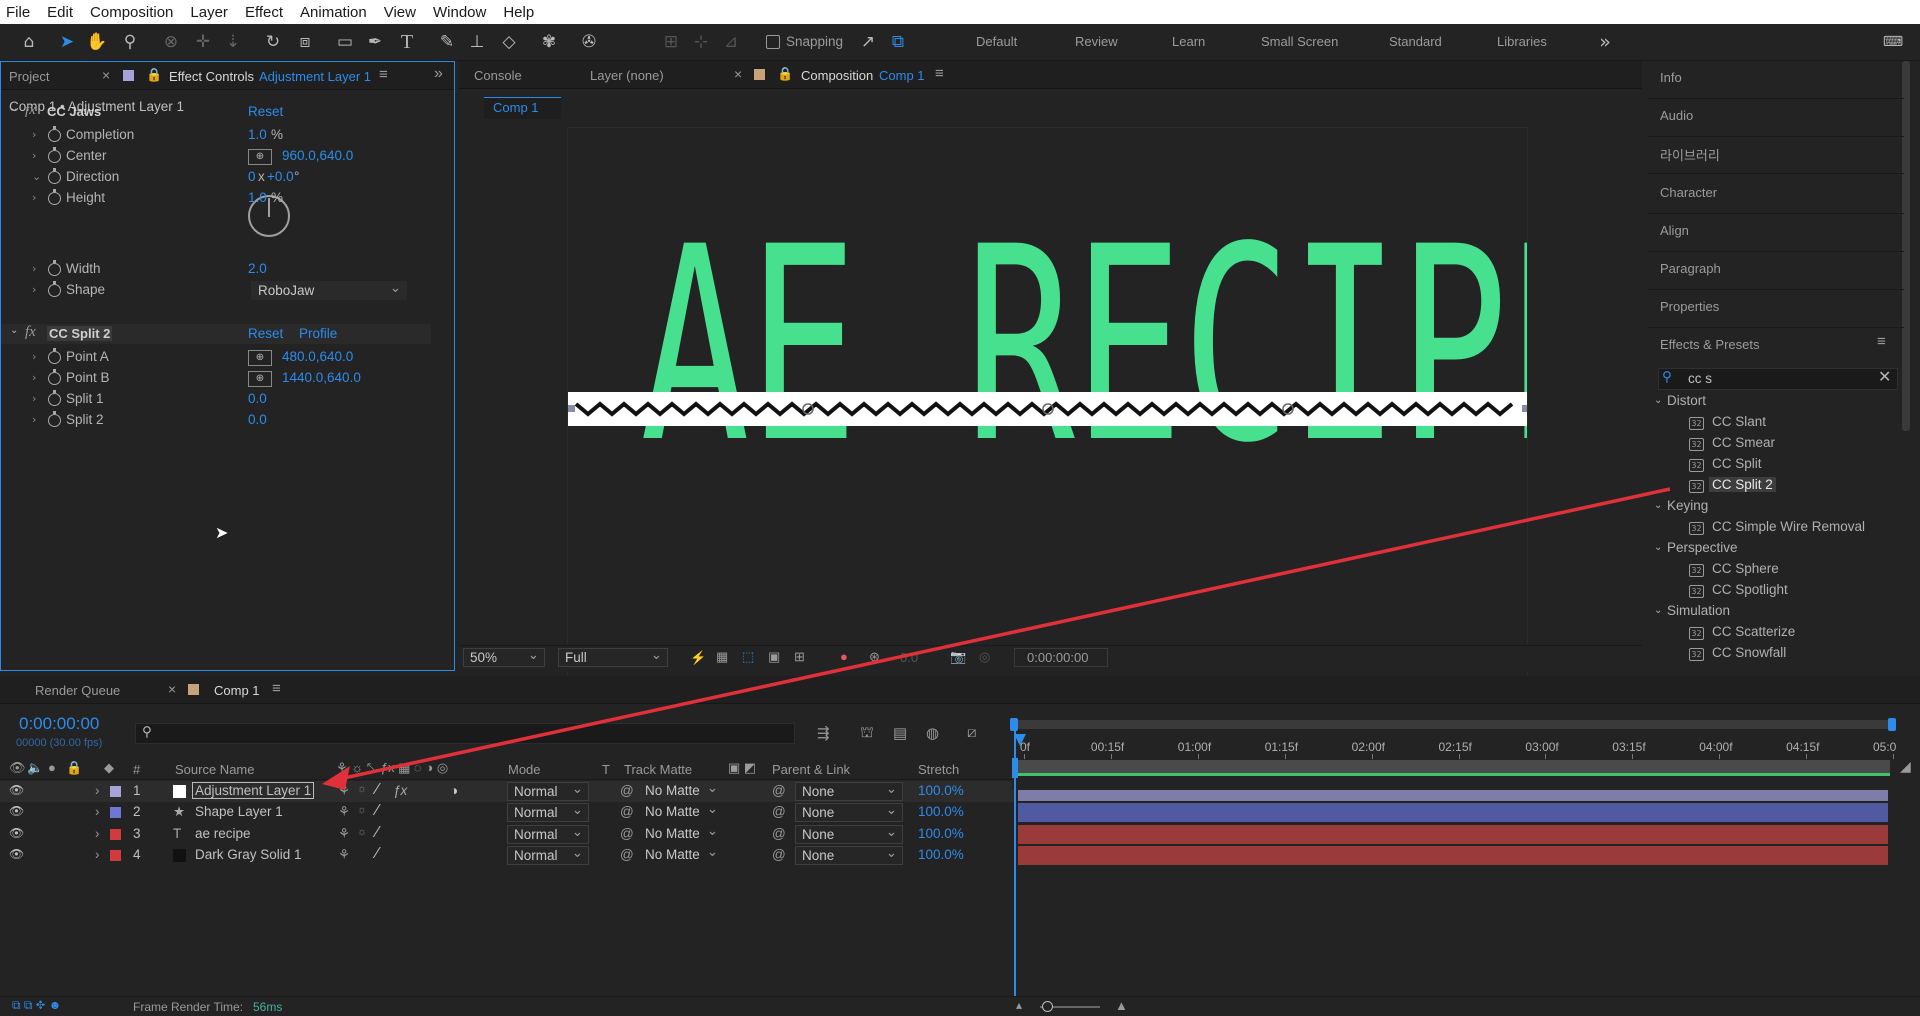 This screenshot has height=1016, width=1920. Describe the element at coordinates (362, 810) in the screenshot. I see `collapse-switch-icon: ☼` at that location.